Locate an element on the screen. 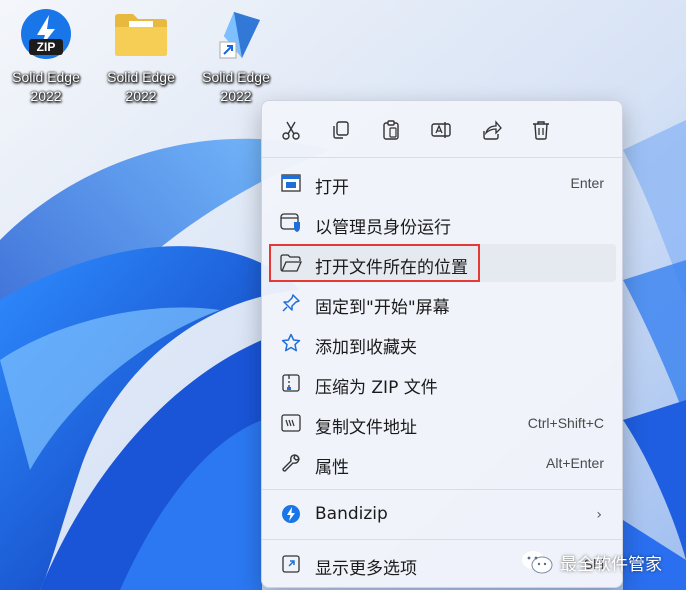 The image size is (686, 590). menu-item-label: 压缩为 ZIP 文件 is located at coordinates (376, 388).